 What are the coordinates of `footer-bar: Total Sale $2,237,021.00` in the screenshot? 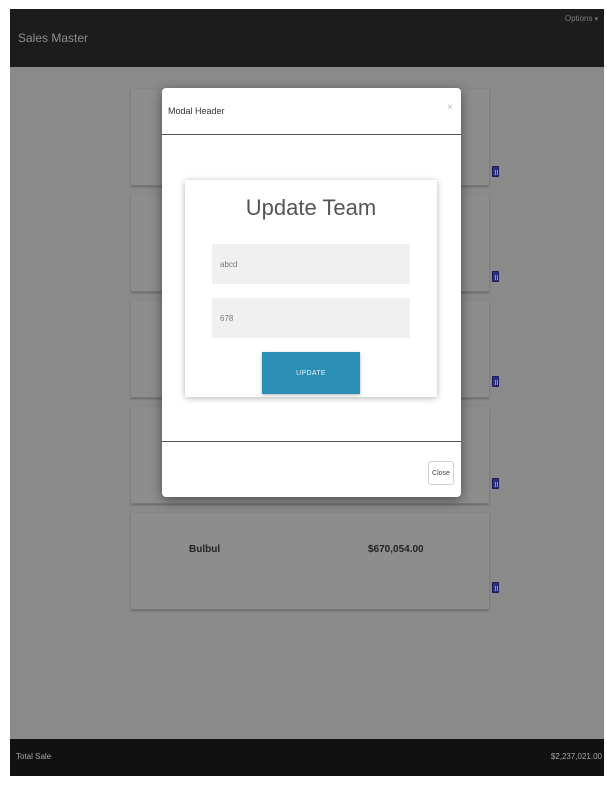 It's located at (307, 757).